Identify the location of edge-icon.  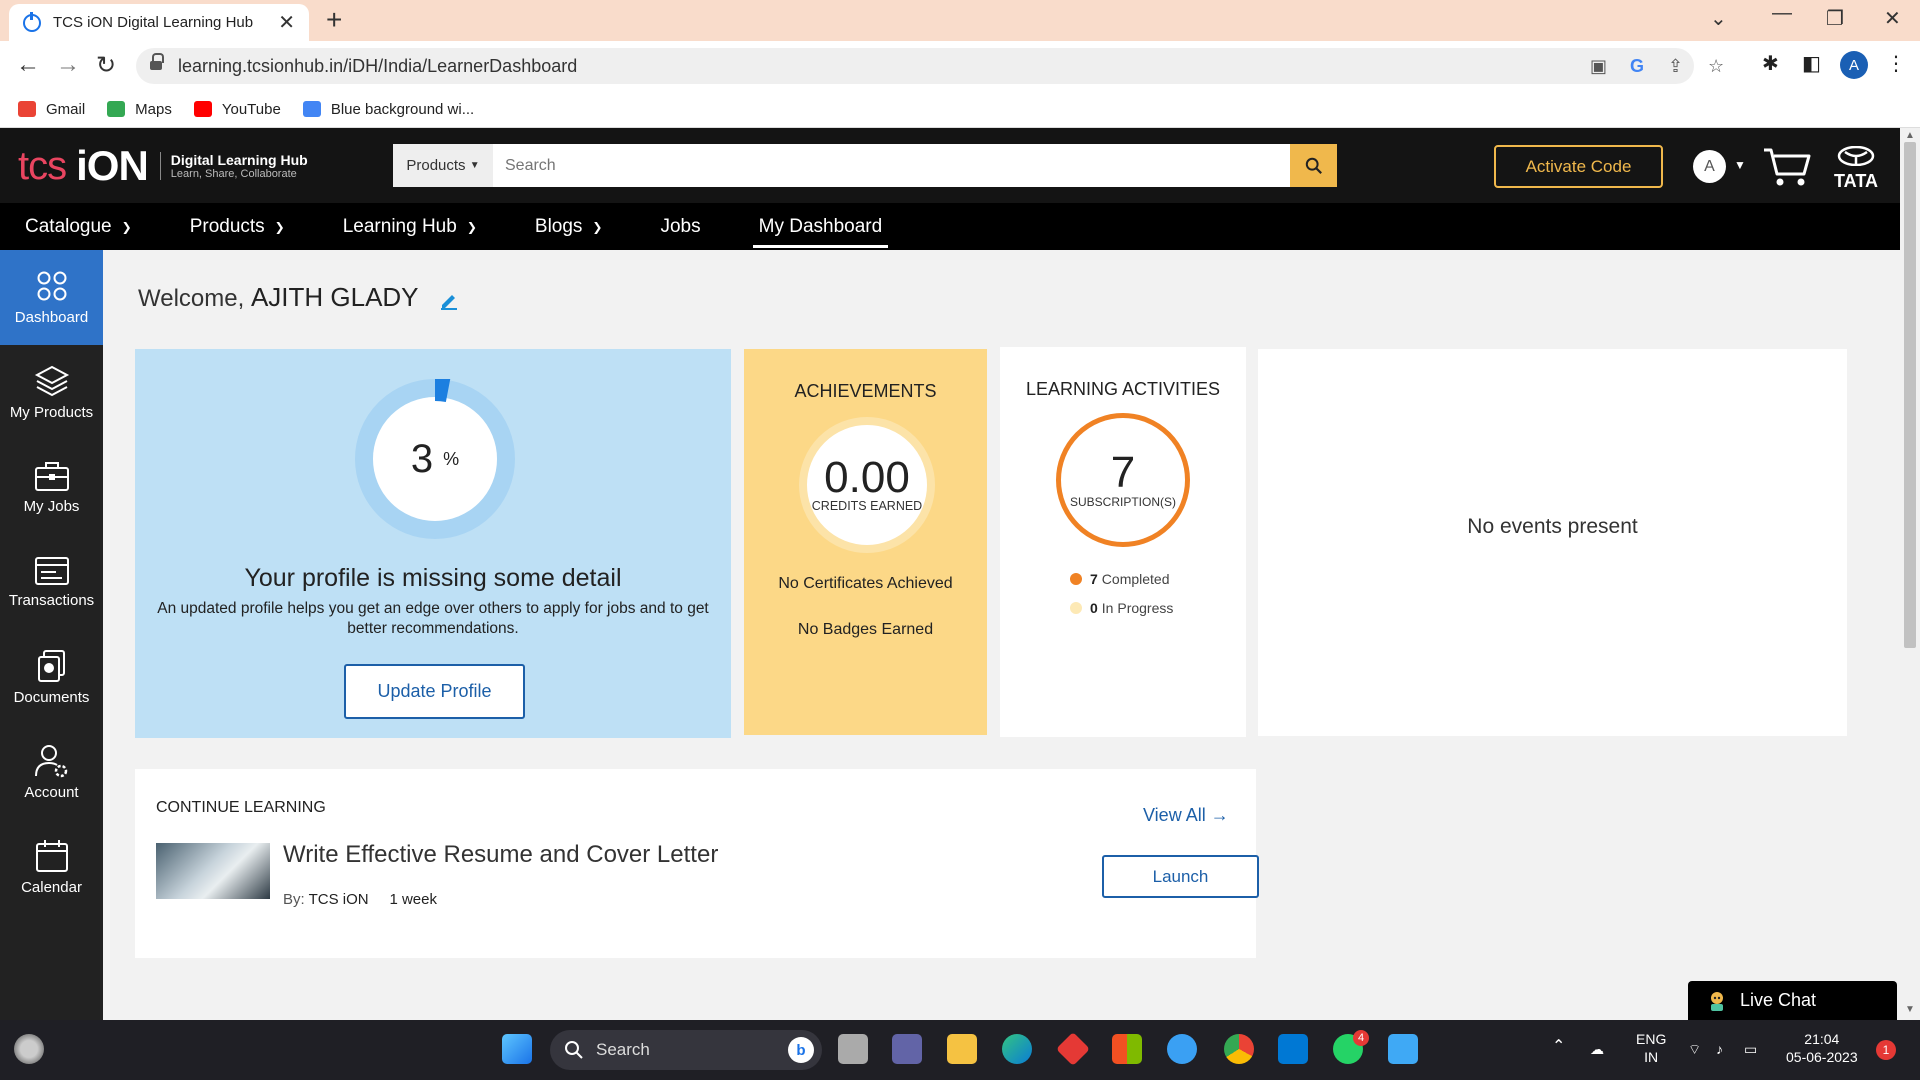
(1017, 1049).